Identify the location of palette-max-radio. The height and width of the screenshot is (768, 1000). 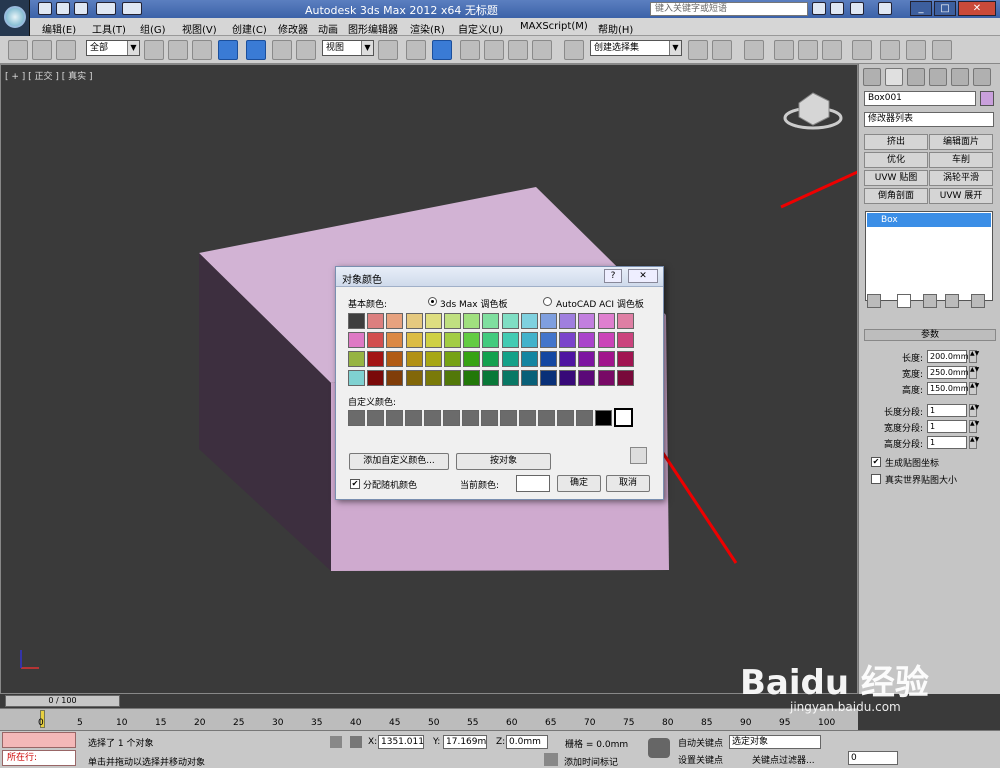
(432, 301).